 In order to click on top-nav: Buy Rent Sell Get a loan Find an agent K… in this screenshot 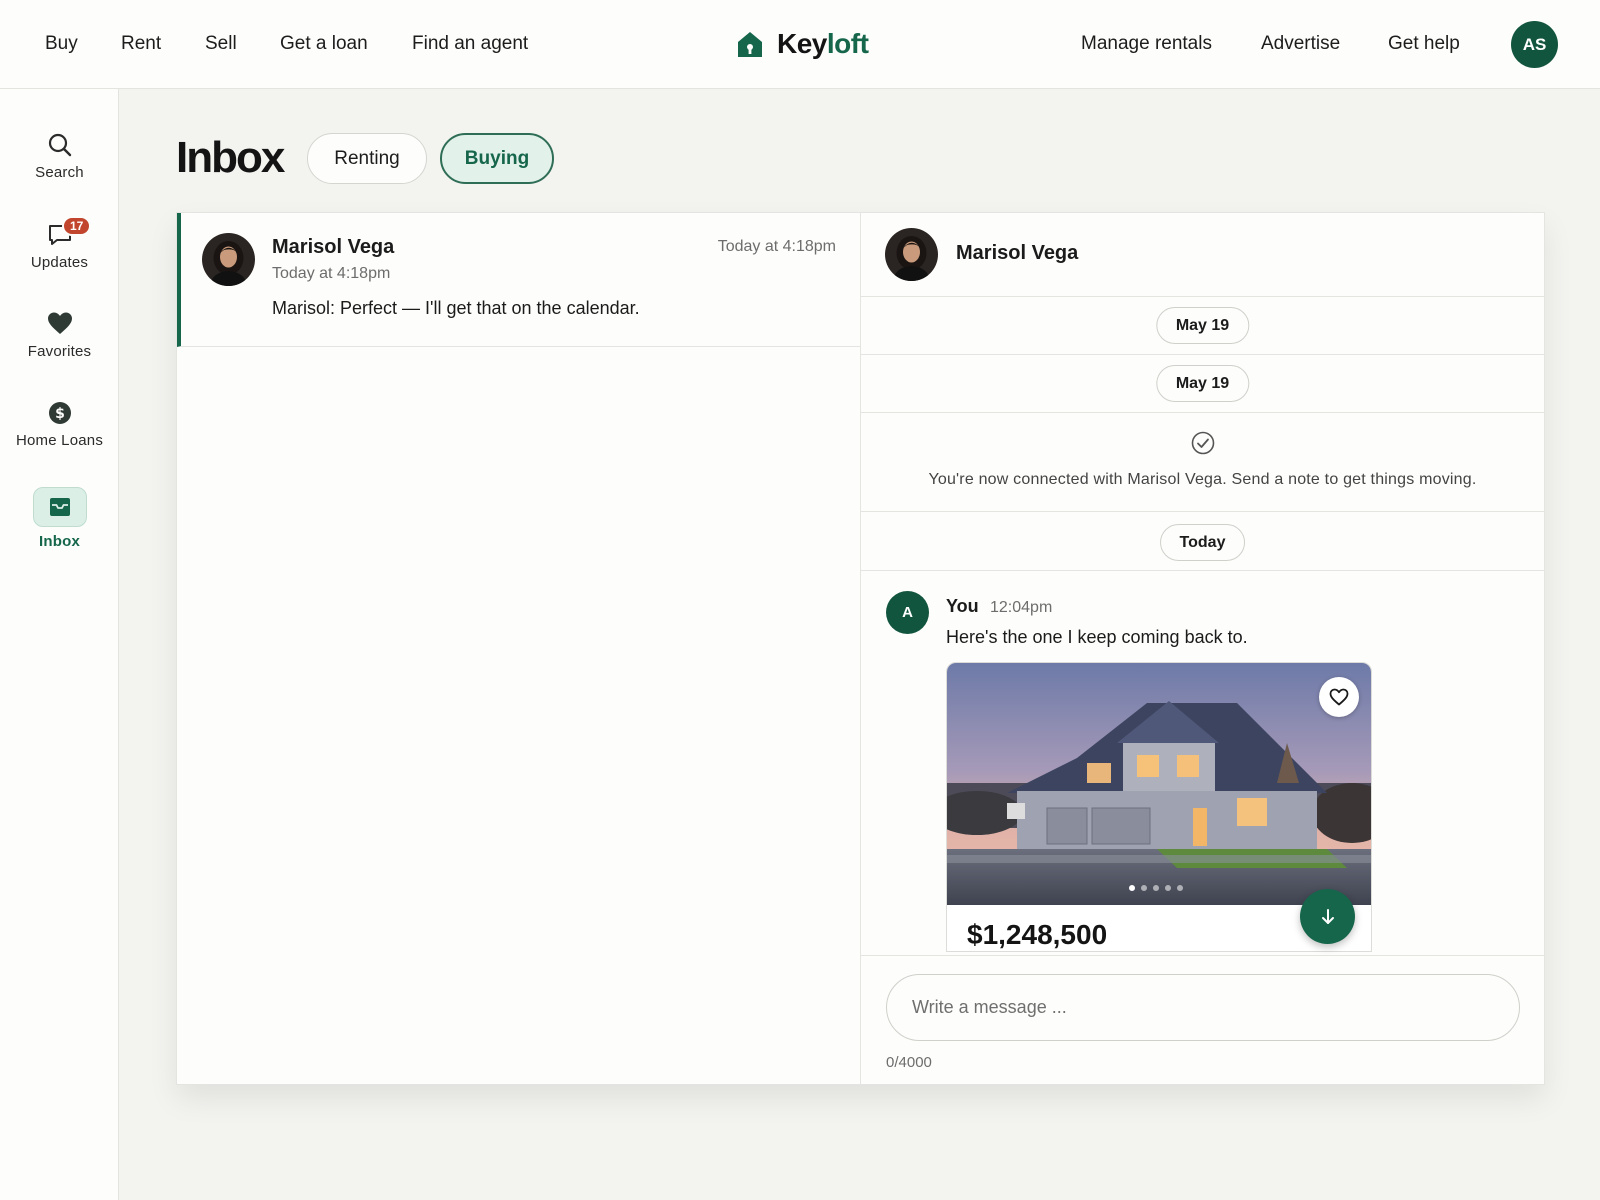, I will do `click(800, 44)`.